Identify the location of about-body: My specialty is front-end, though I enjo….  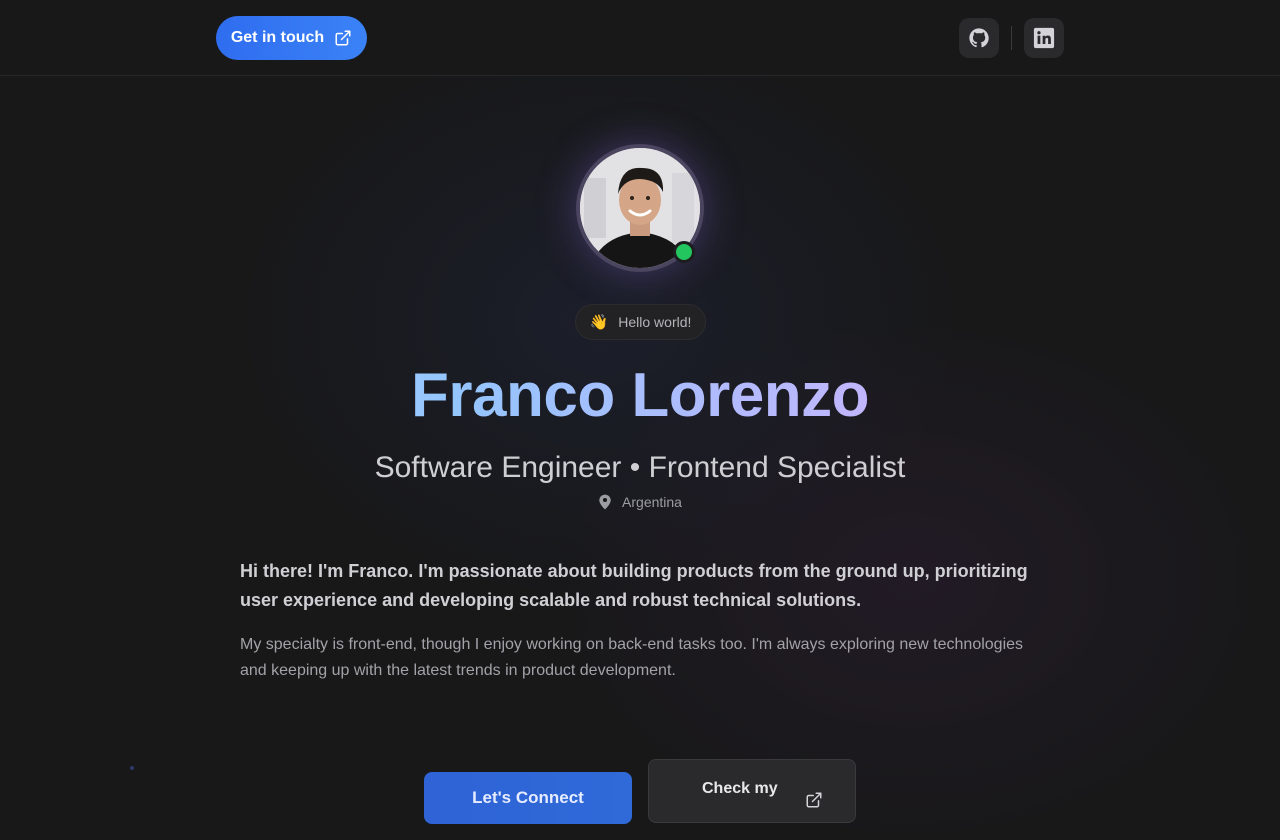
(632, 657).